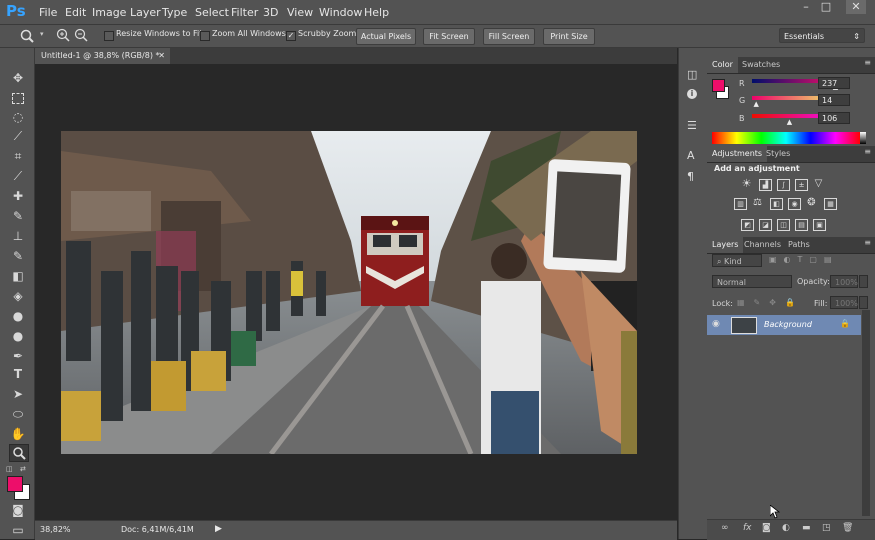  What do you see at coordinates (145, 12) in the screenshot?
I see `menu-layer: Layer` at bounding box center [145, 12].